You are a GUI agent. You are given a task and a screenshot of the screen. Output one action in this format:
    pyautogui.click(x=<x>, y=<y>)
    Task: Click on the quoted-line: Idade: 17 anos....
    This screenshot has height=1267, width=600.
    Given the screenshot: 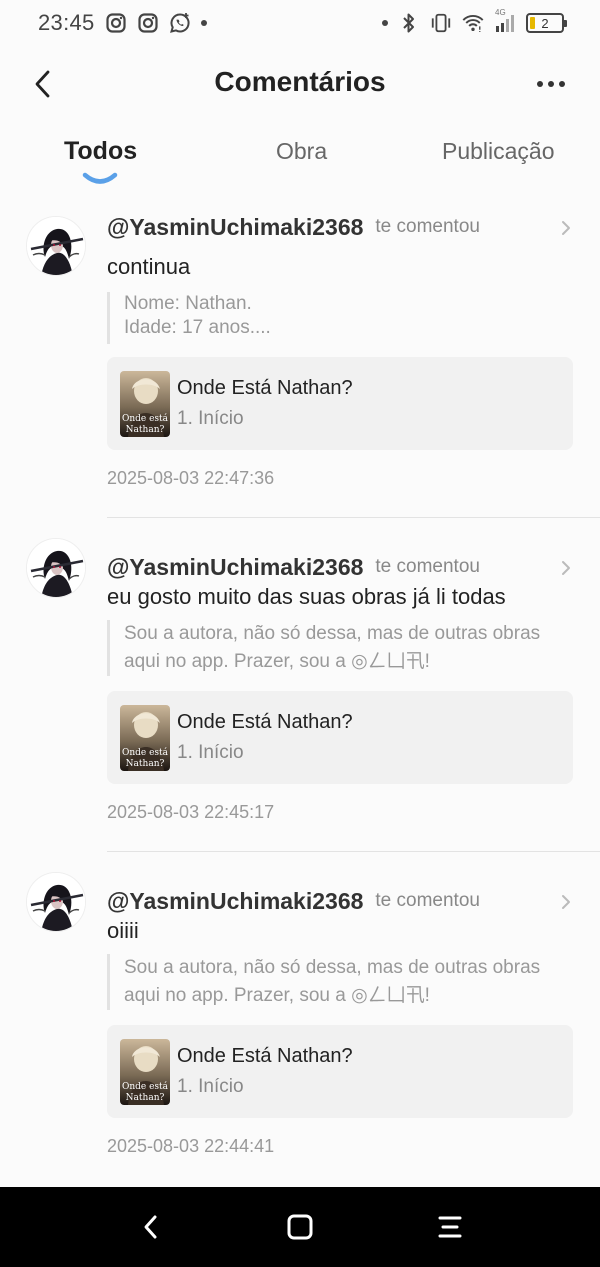 What is the action you would take?
    pyautogui.click(x=197, y=327)
    